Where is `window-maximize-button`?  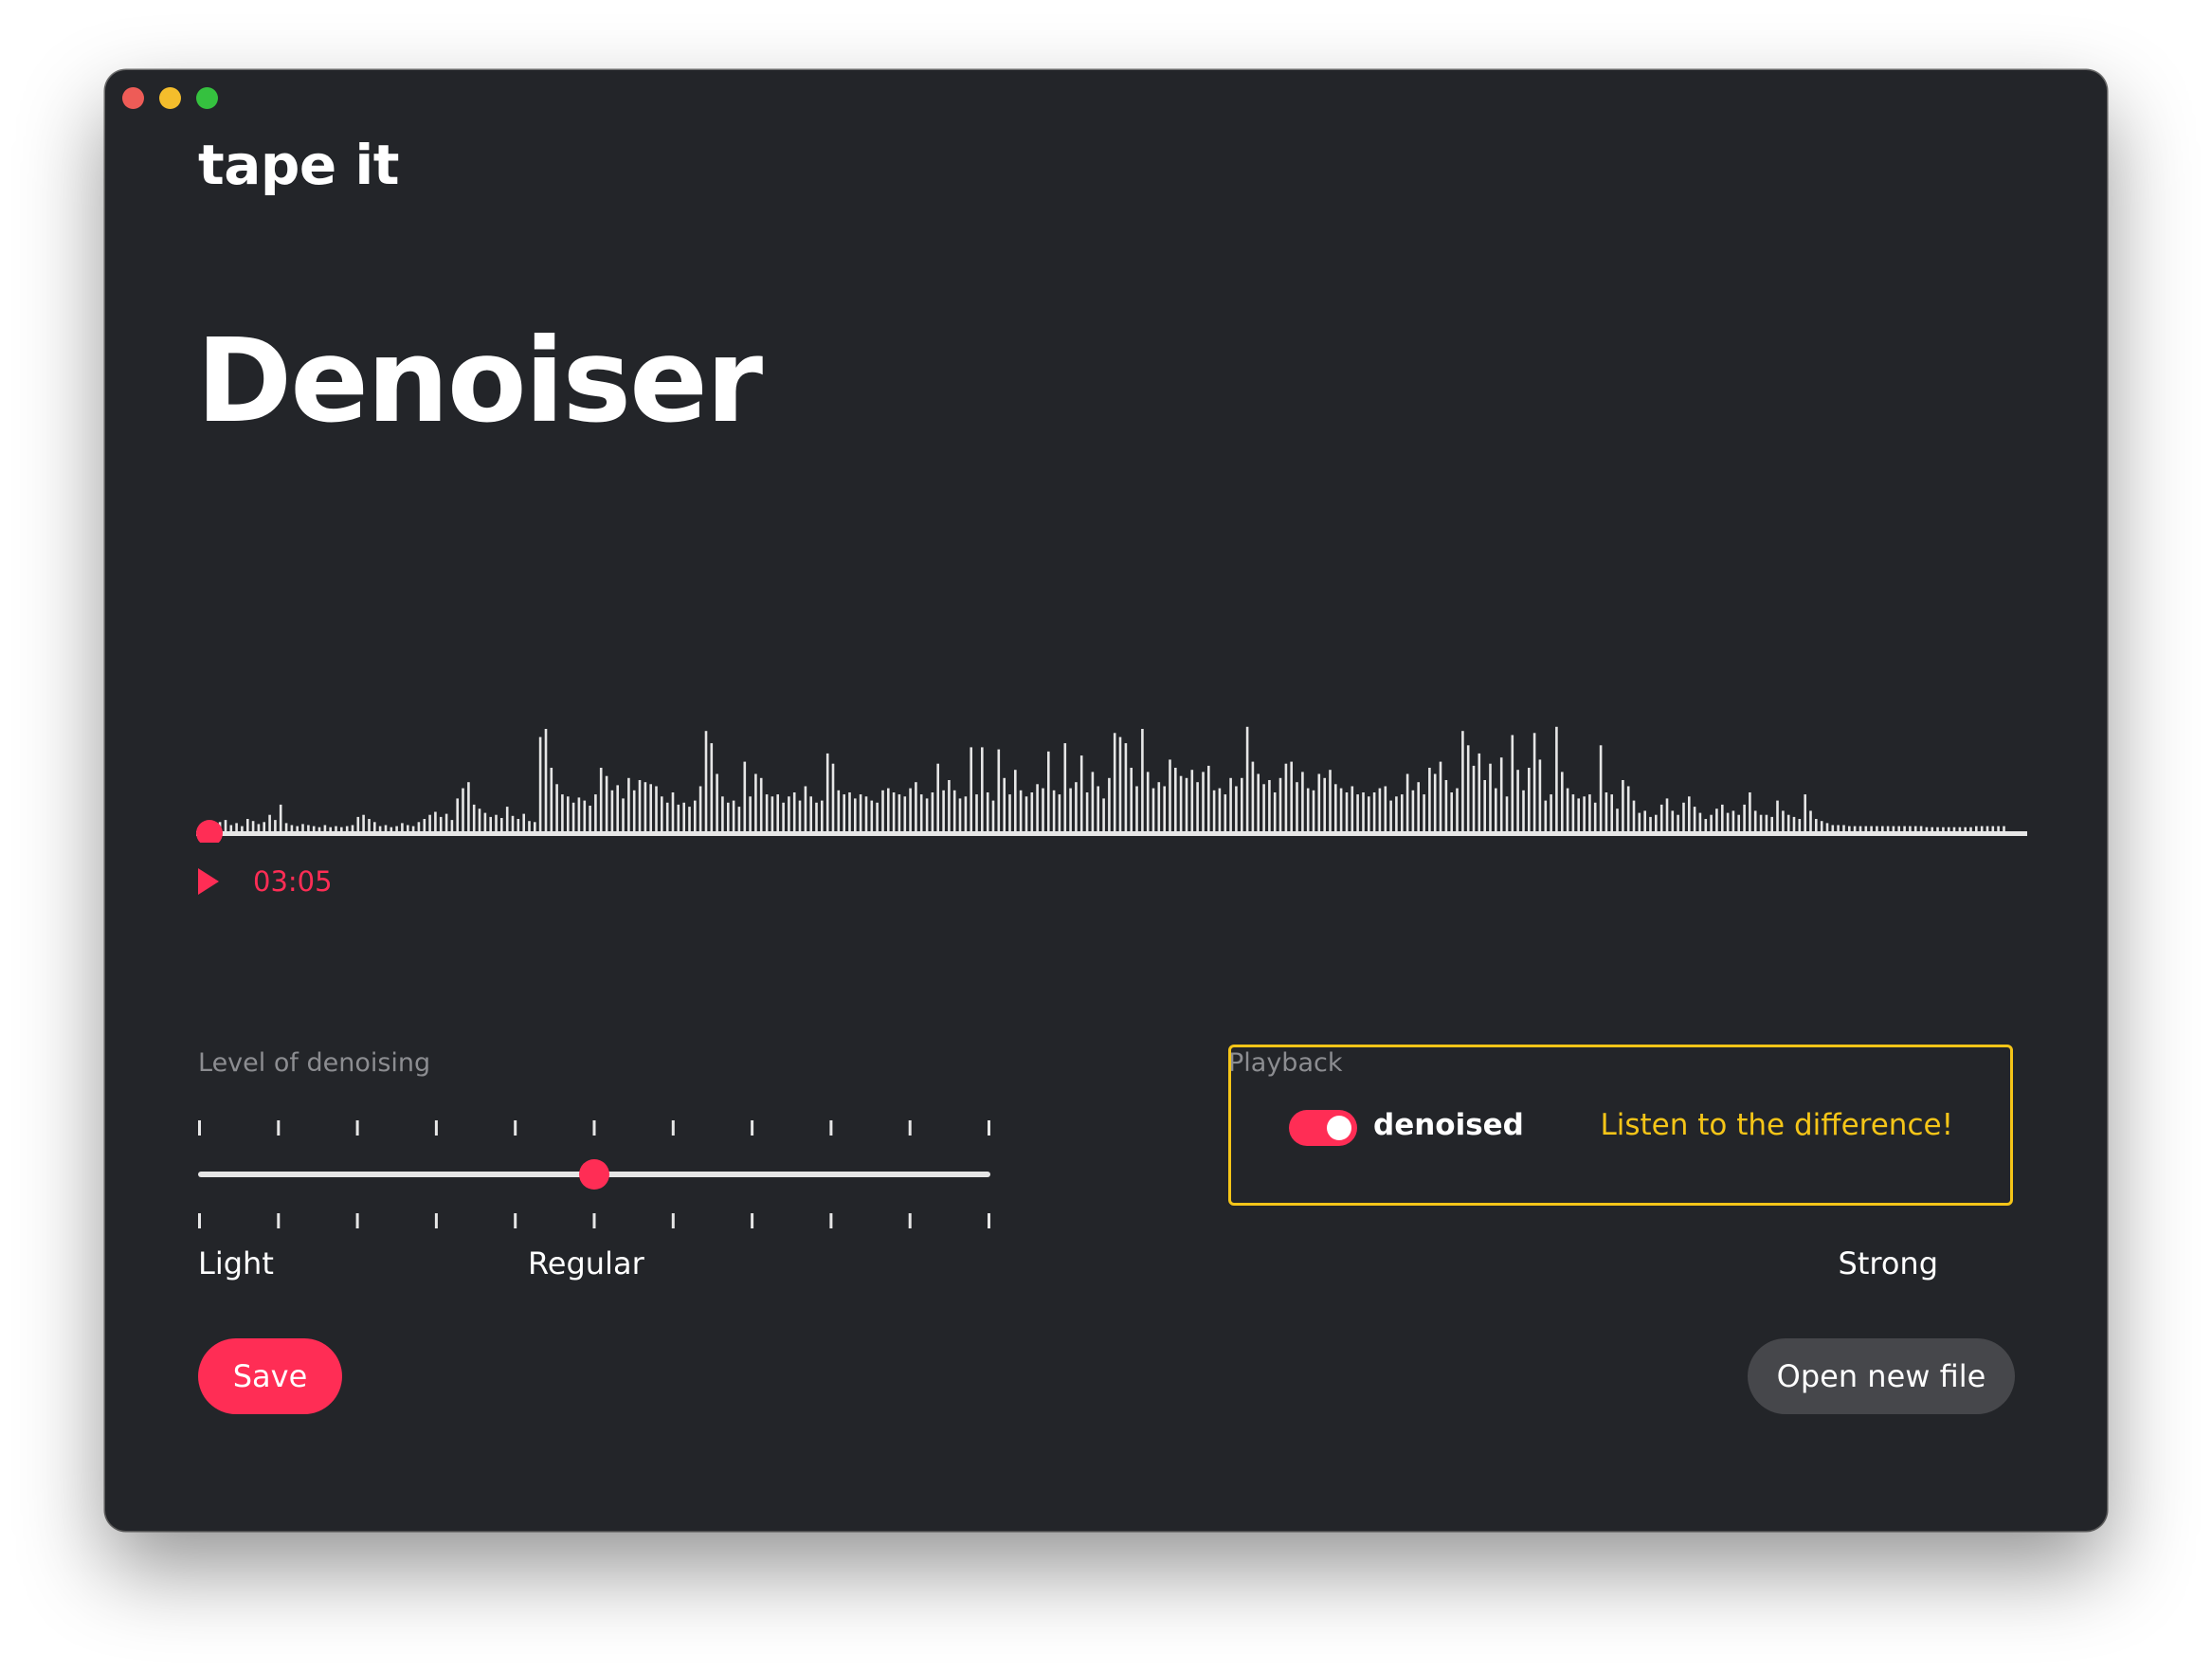 window-maximize-button is located at coordinates (207, 98).